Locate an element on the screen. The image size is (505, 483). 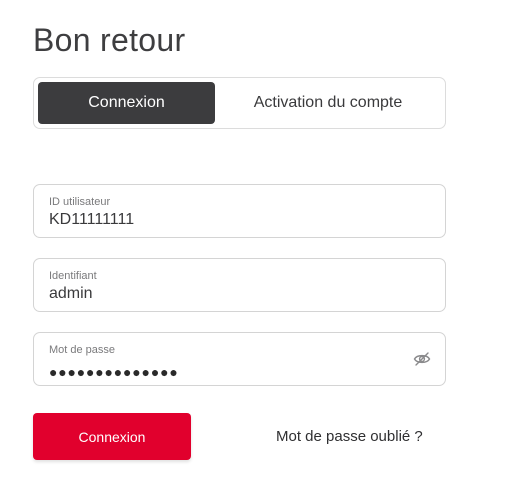
password-value: ●●●●●●●●●●●●●● is located at coordinates (114, 372).